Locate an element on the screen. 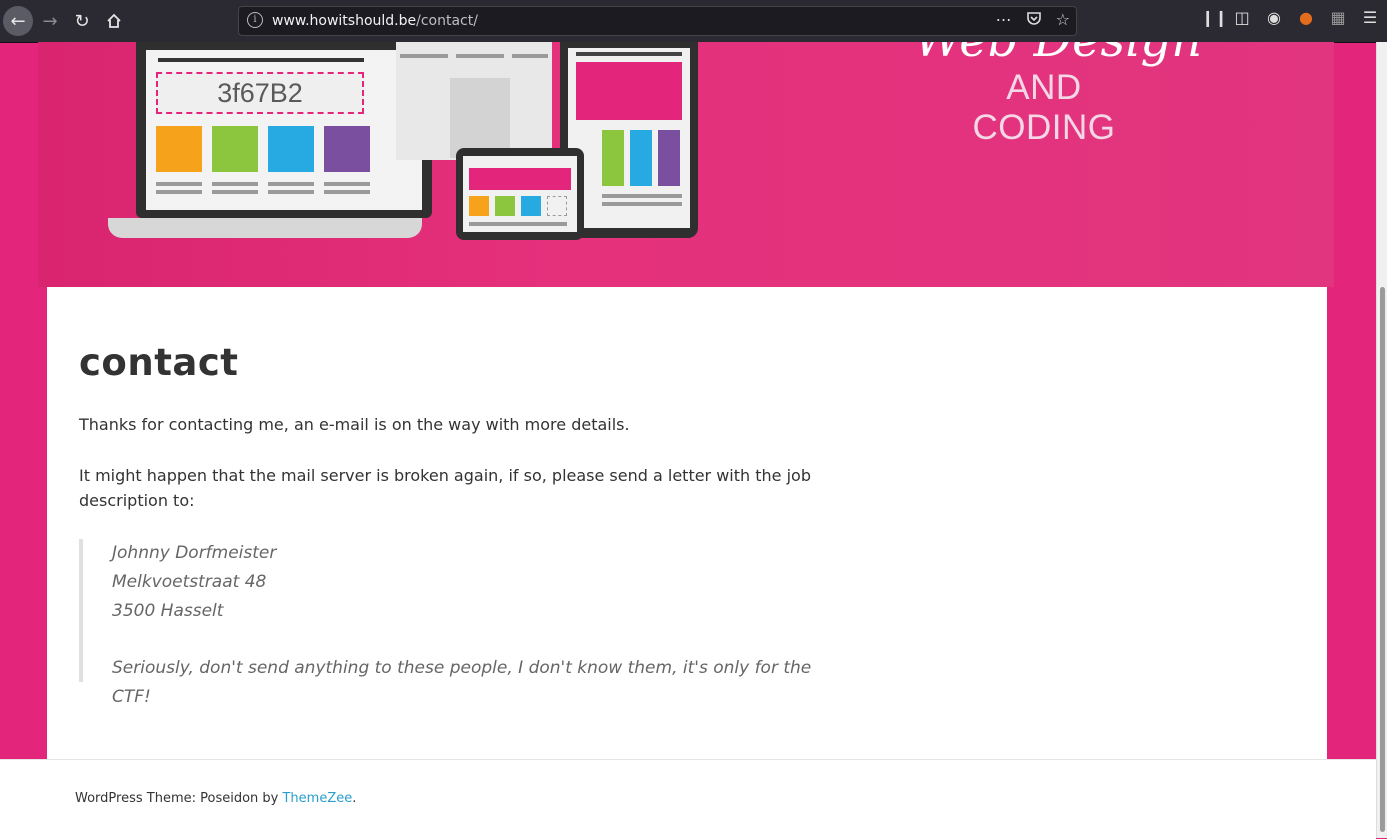 The image size is (1387, 839). address-bar: i www.howitshould.be/contact/ ⋯ ☆ is located at coordinates (657, 21).